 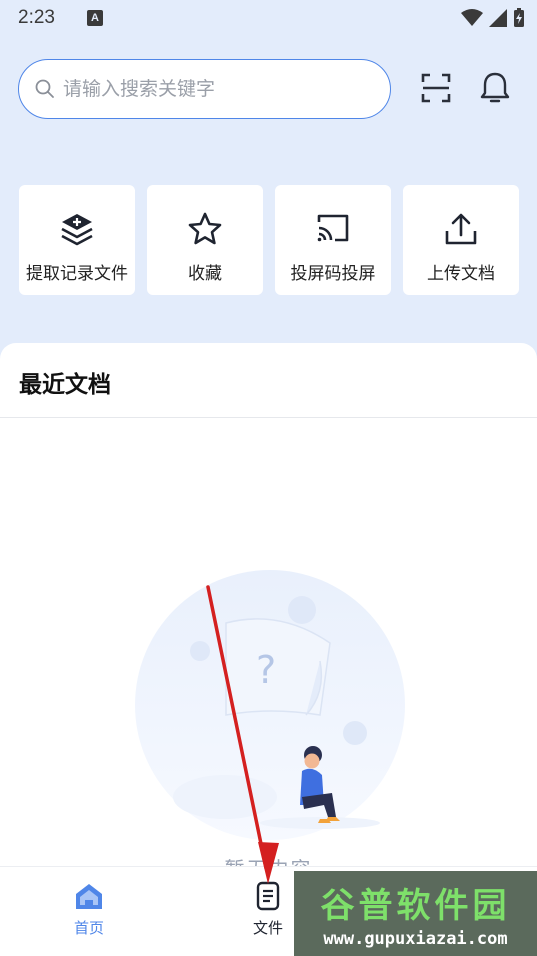 I want to click on watermark-url: www.gupuxiazai.com, so click(x=415, y=939).